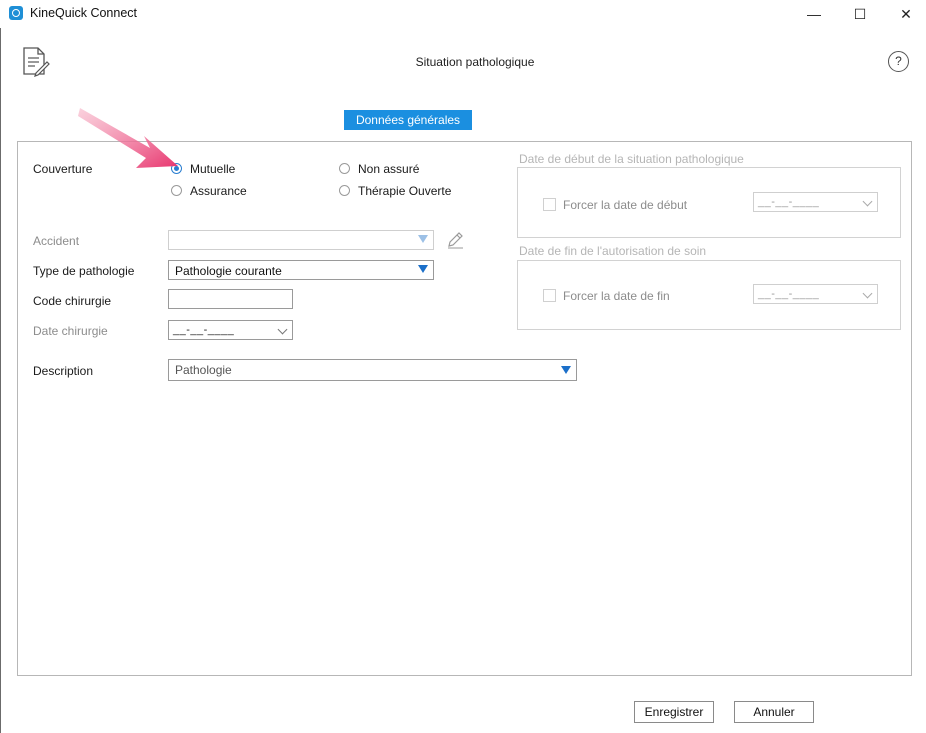 The width and height of the screenshot is (926, 733). Describe the element at coordinates (63, 371) in the screenshot. I see `description-label: Description` at that location.